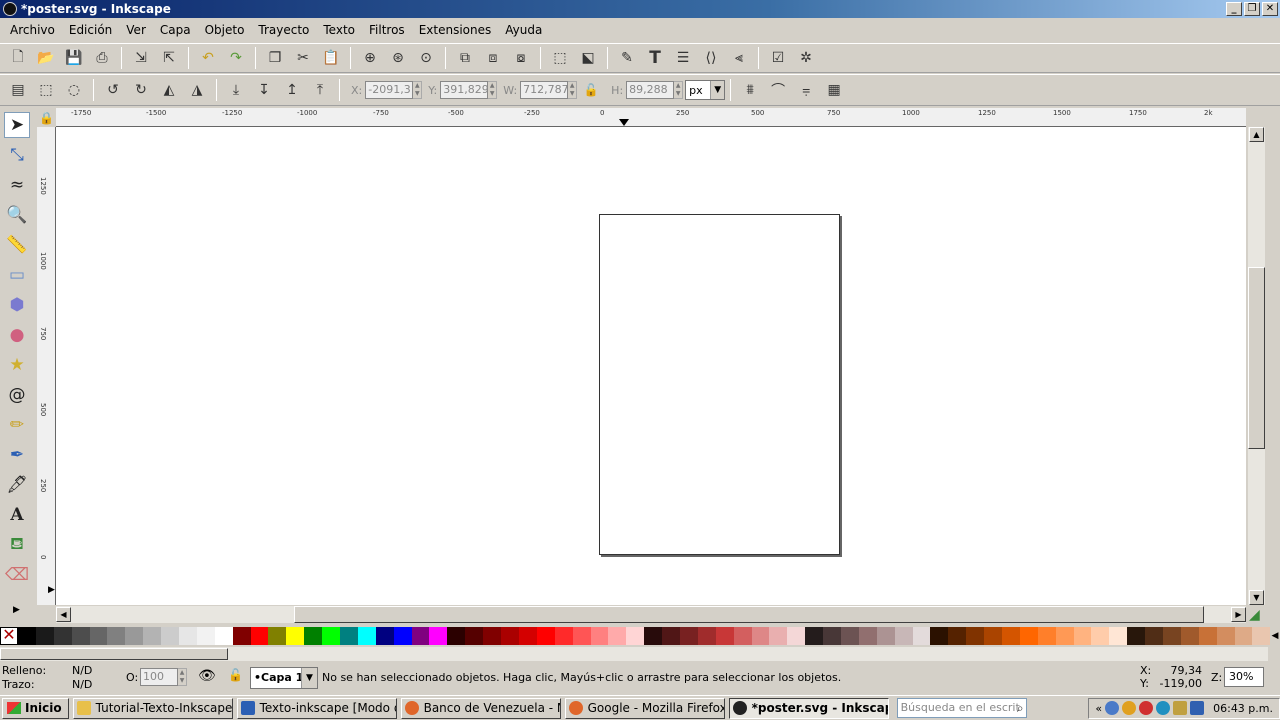  I want to click on y-field: 391,829, so click(464, 90).